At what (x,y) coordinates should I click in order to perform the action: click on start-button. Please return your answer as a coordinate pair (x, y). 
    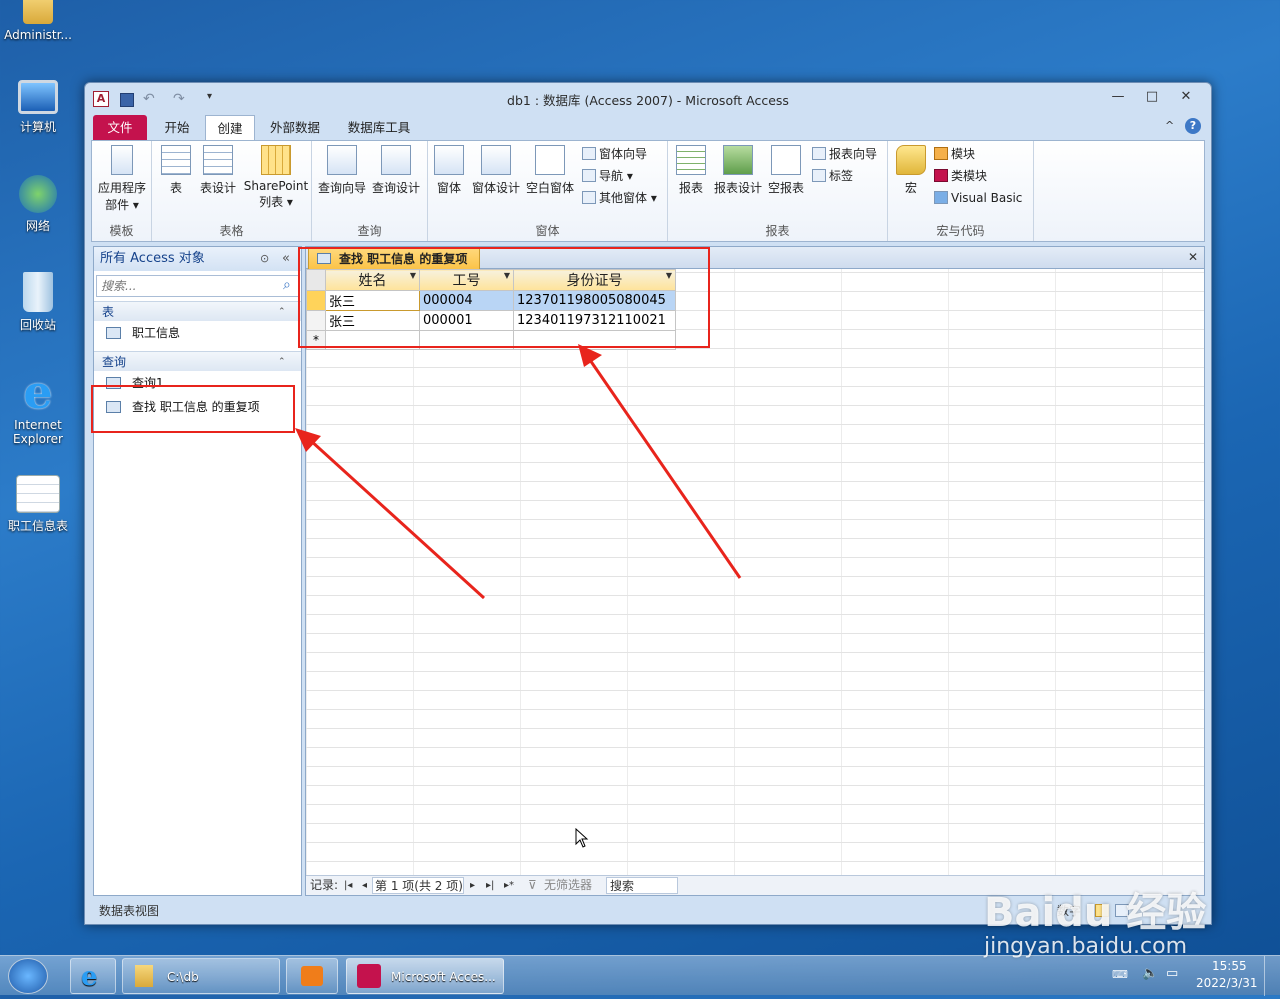
    Looking at the image, I should click on (28, 976).